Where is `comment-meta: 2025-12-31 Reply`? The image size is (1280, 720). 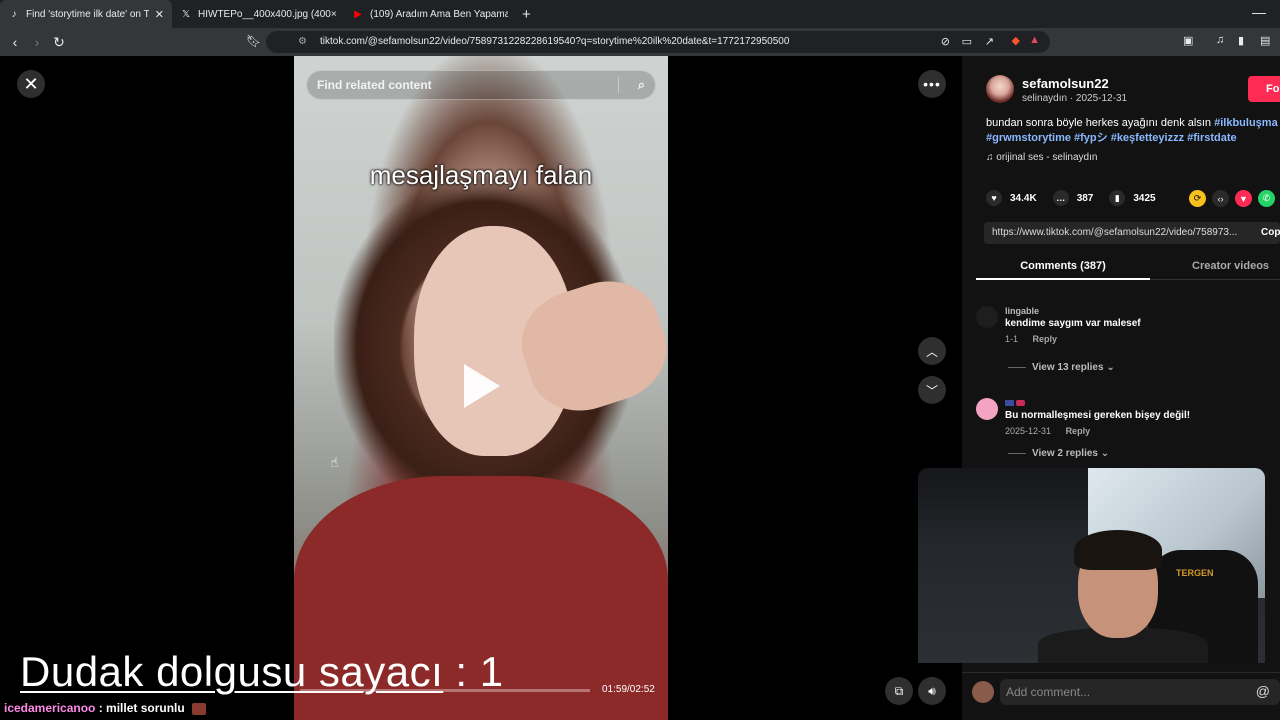
comment-meta: 2025-12-31 Reply is located at coordinates (1047, 431).